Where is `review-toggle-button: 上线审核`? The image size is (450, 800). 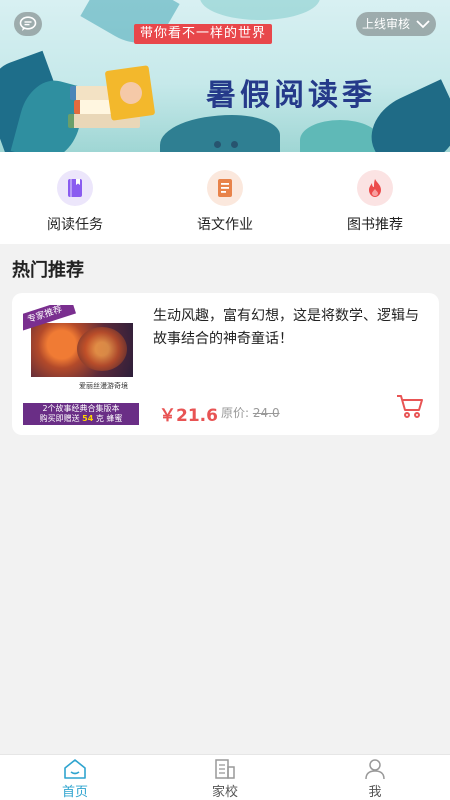
review-toggle-button: 上线审核 is located at coordinates (396, 24).